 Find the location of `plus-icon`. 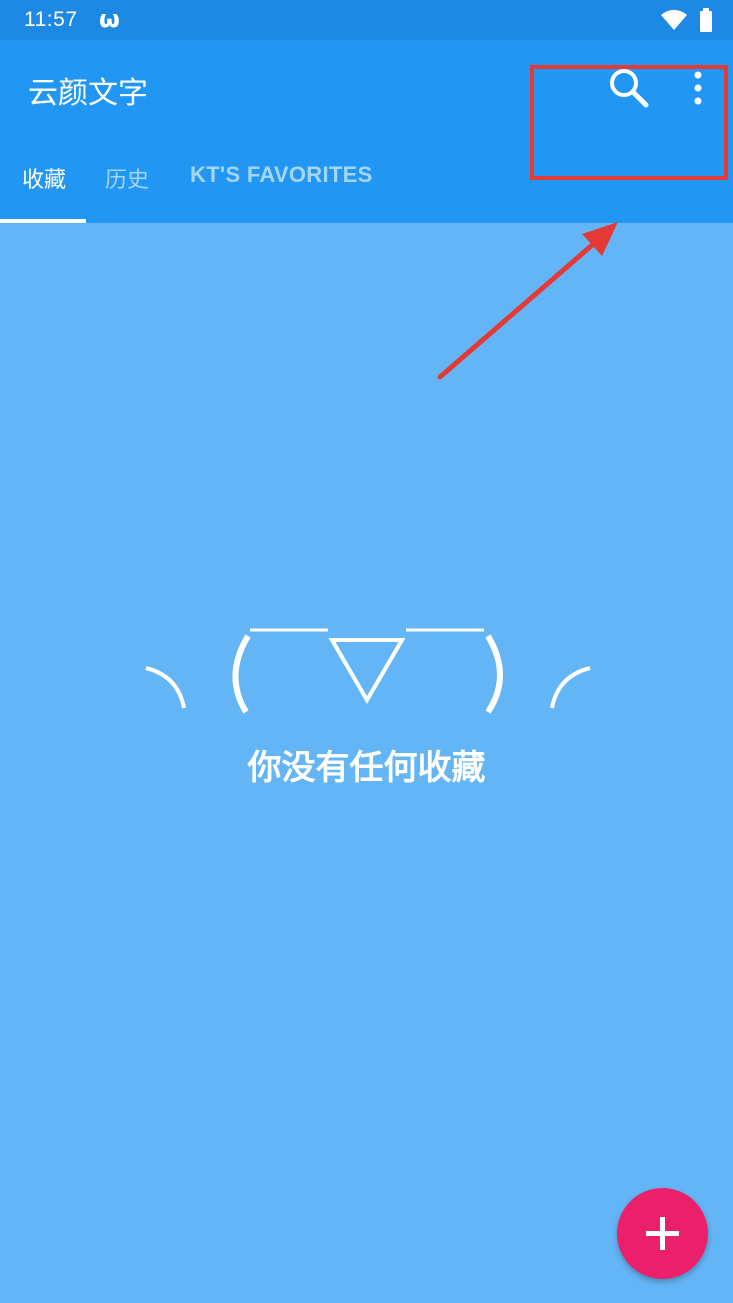

plus-icon is located at coordinates (662, 1233).